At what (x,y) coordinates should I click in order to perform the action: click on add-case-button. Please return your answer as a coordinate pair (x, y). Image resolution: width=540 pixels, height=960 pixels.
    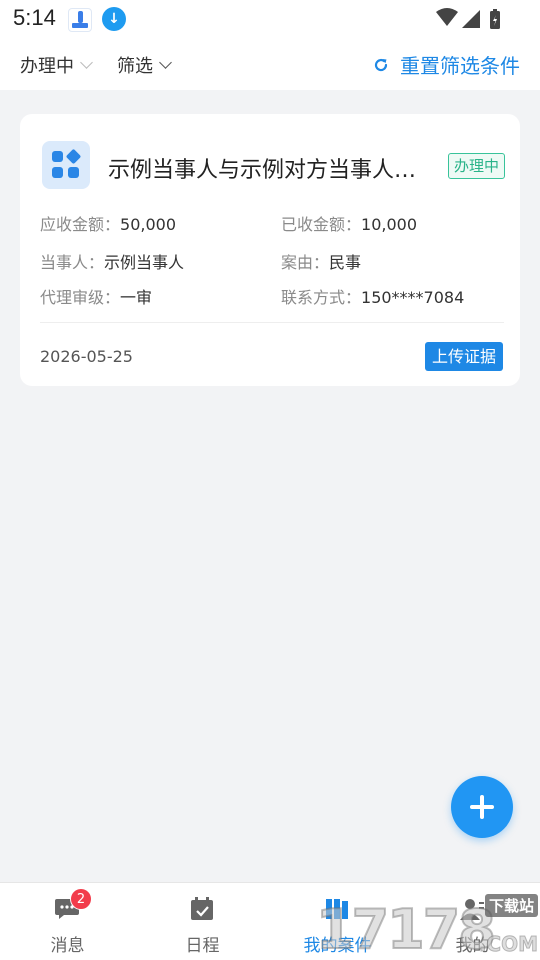
    Looking at the image, I should click on (482, 807).